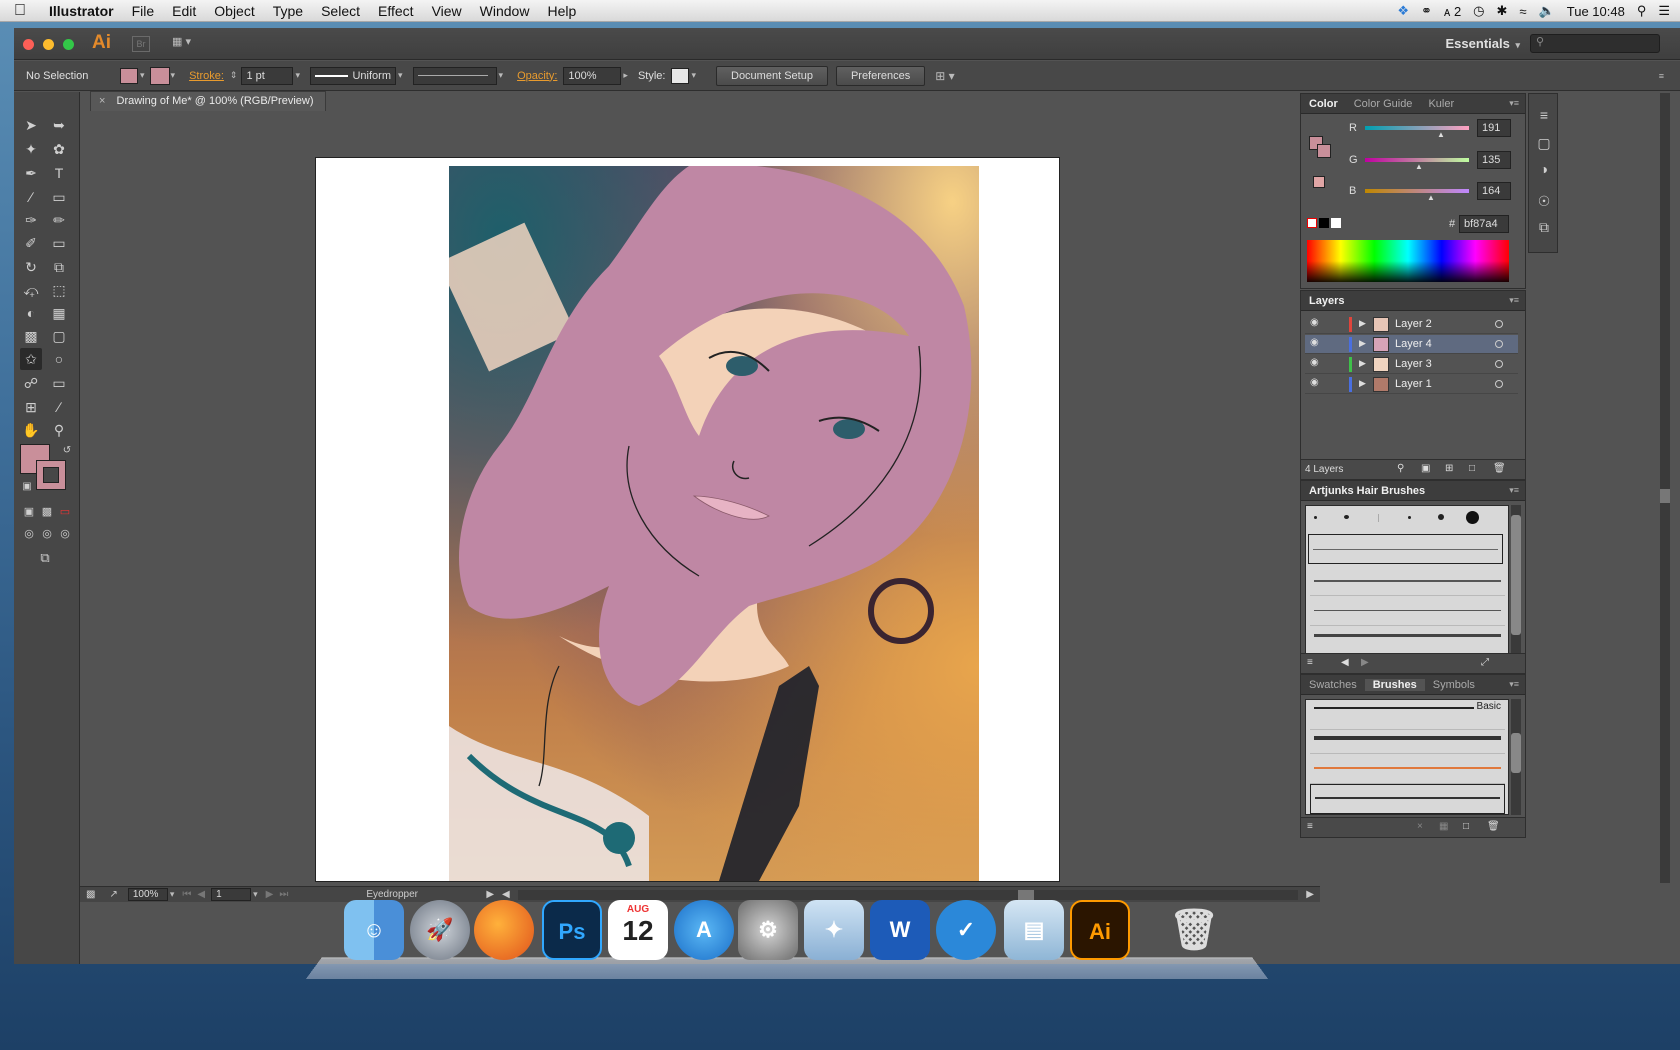 This screenshot has height=1050, width=1680. Describe the element at coordinates (65, 512) in the screenshot. I see `none-mode-icon: ▭` at that location.